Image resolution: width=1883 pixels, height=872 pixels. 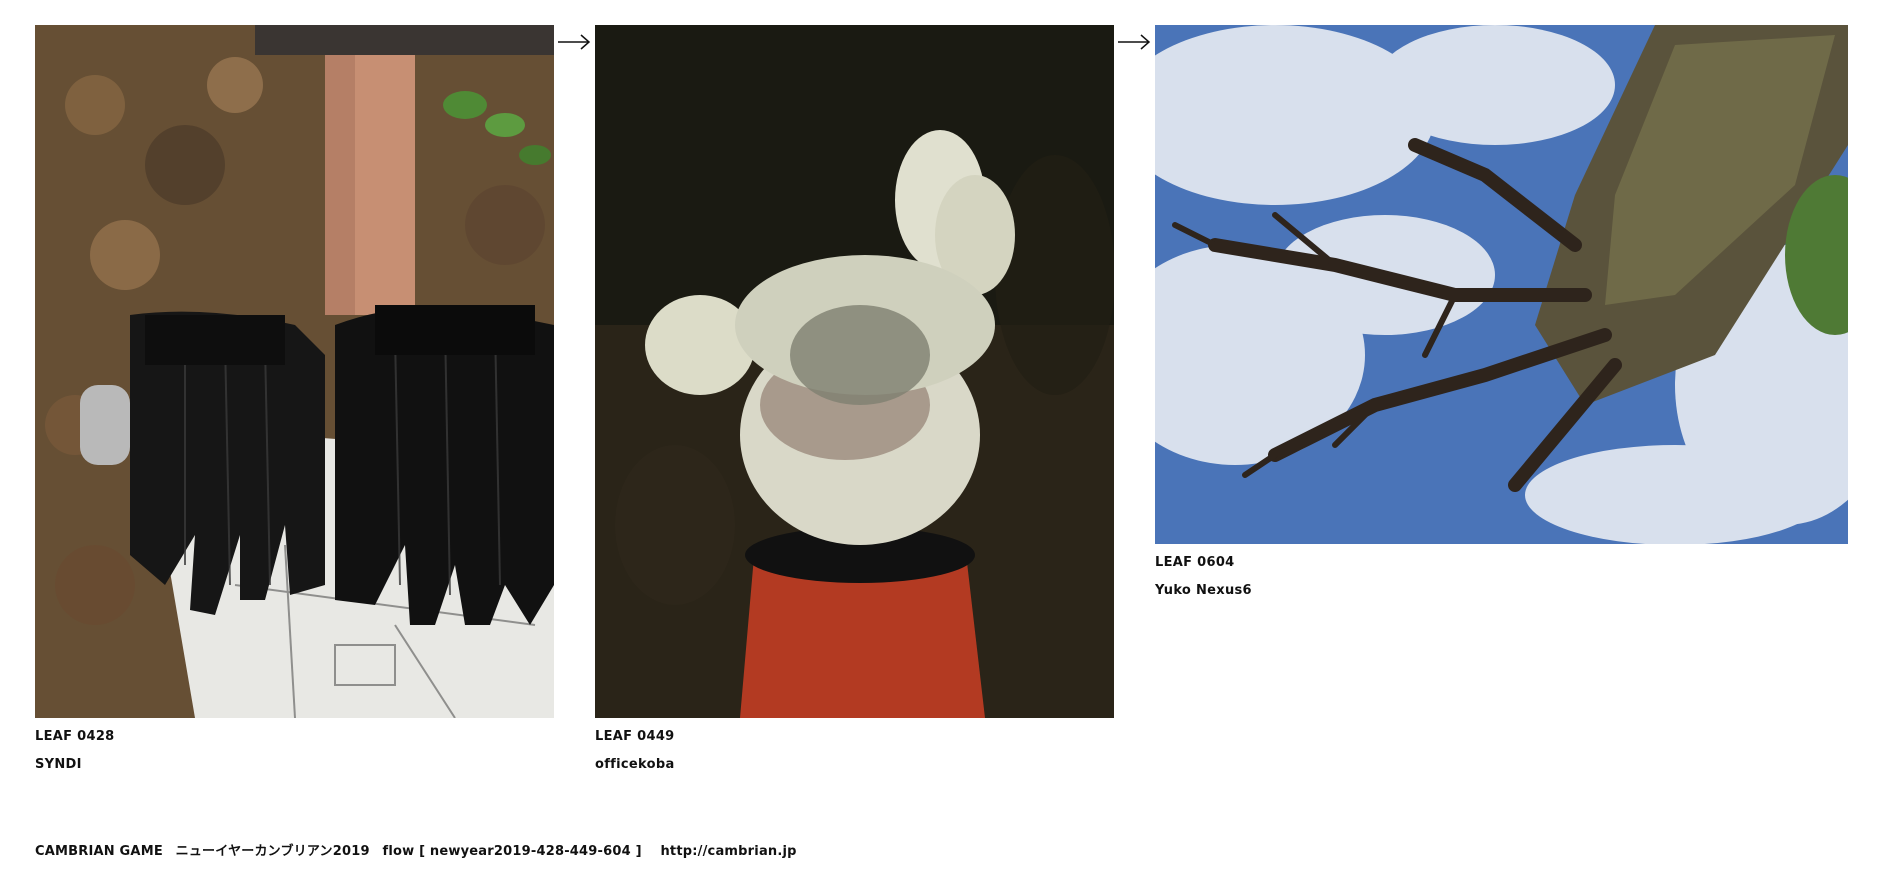 What do you see at coordinates (272, 851) in the screenshot?
I see `footer-title-jp: ニューイヤーカンブリアン2019` at bounding box center [272, 851].